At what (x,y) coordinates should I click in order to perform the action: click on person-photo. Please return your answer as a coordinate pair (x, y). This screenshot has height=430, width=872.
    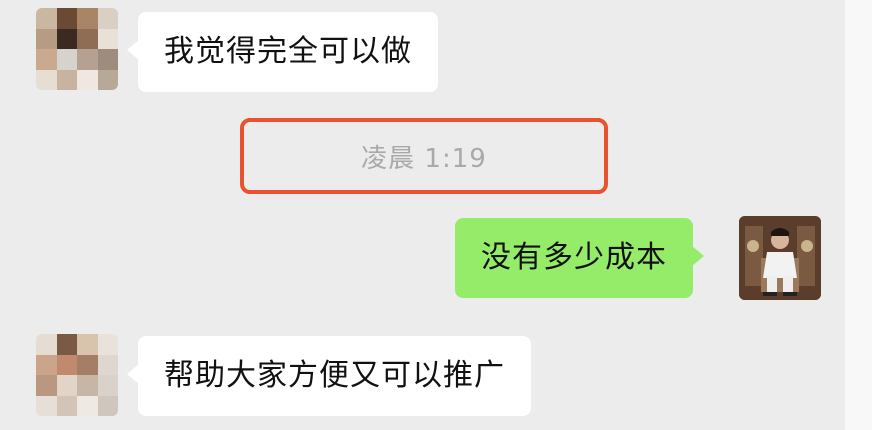
    Looking at the image, I should click on (780, 258).